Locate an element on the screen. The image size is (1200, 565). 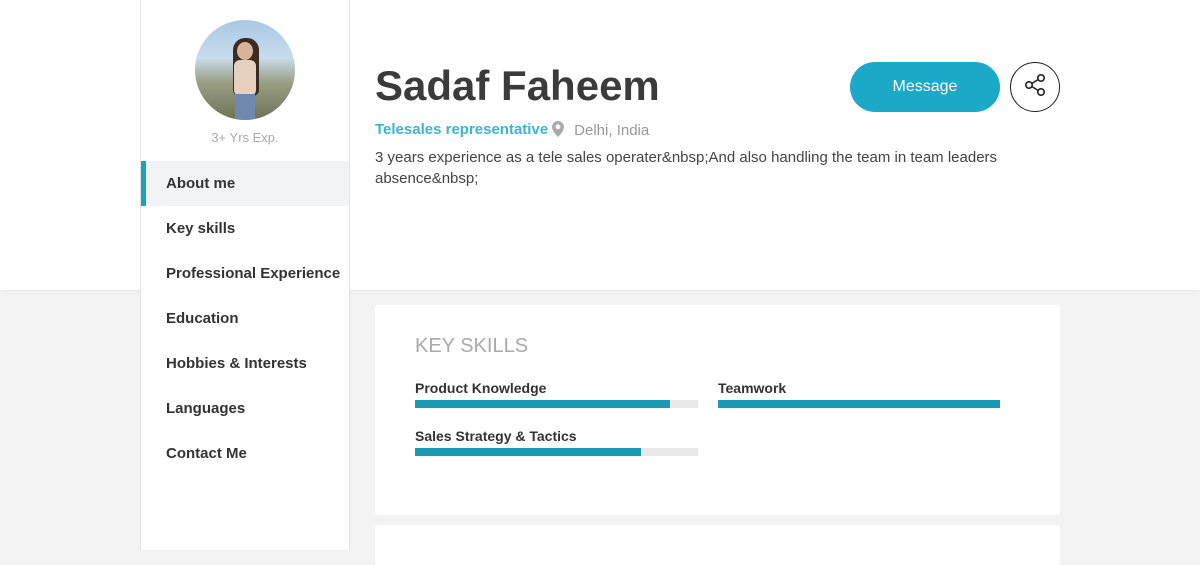
share-button is located at coordinates (1035, 87).